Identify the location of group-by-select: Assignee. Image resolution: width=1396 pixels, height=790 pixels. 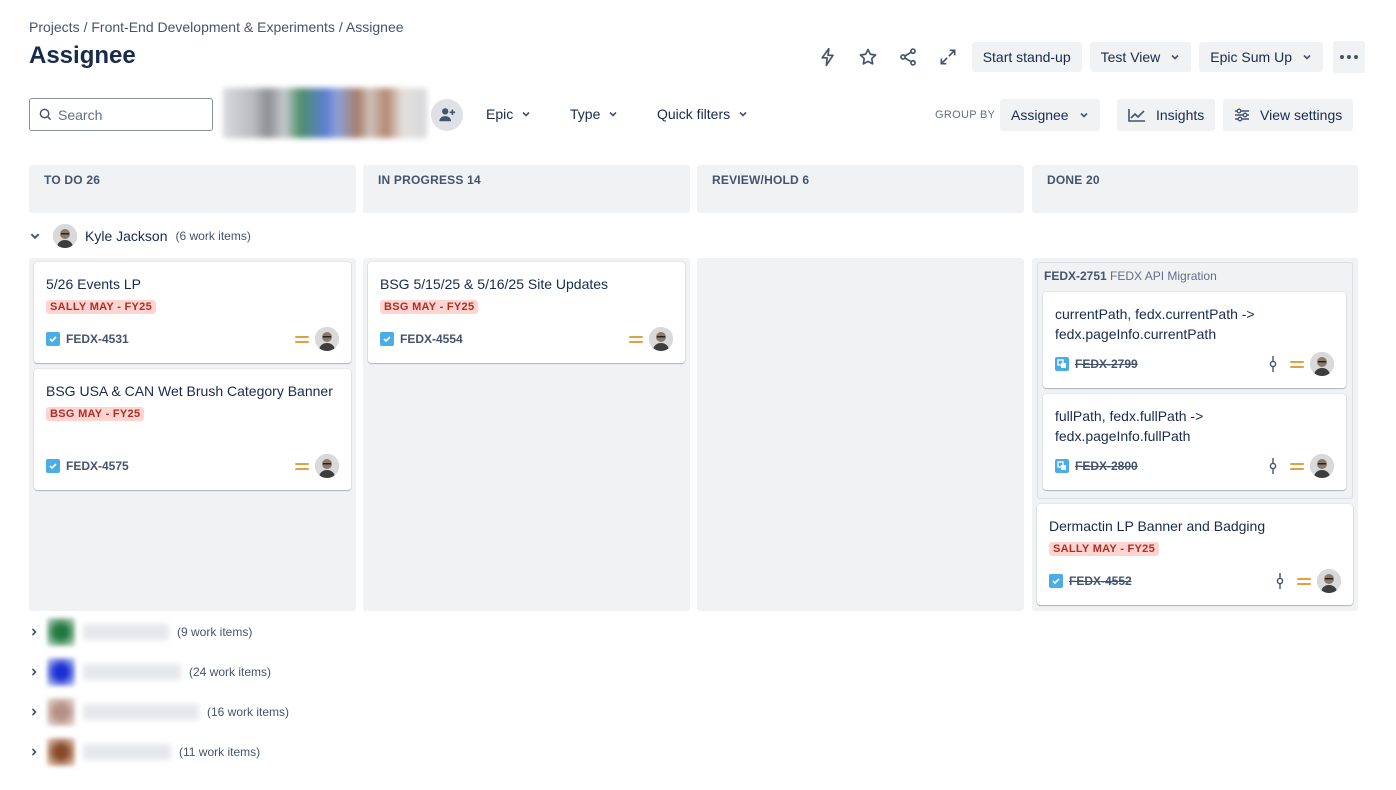
(1050, 115).